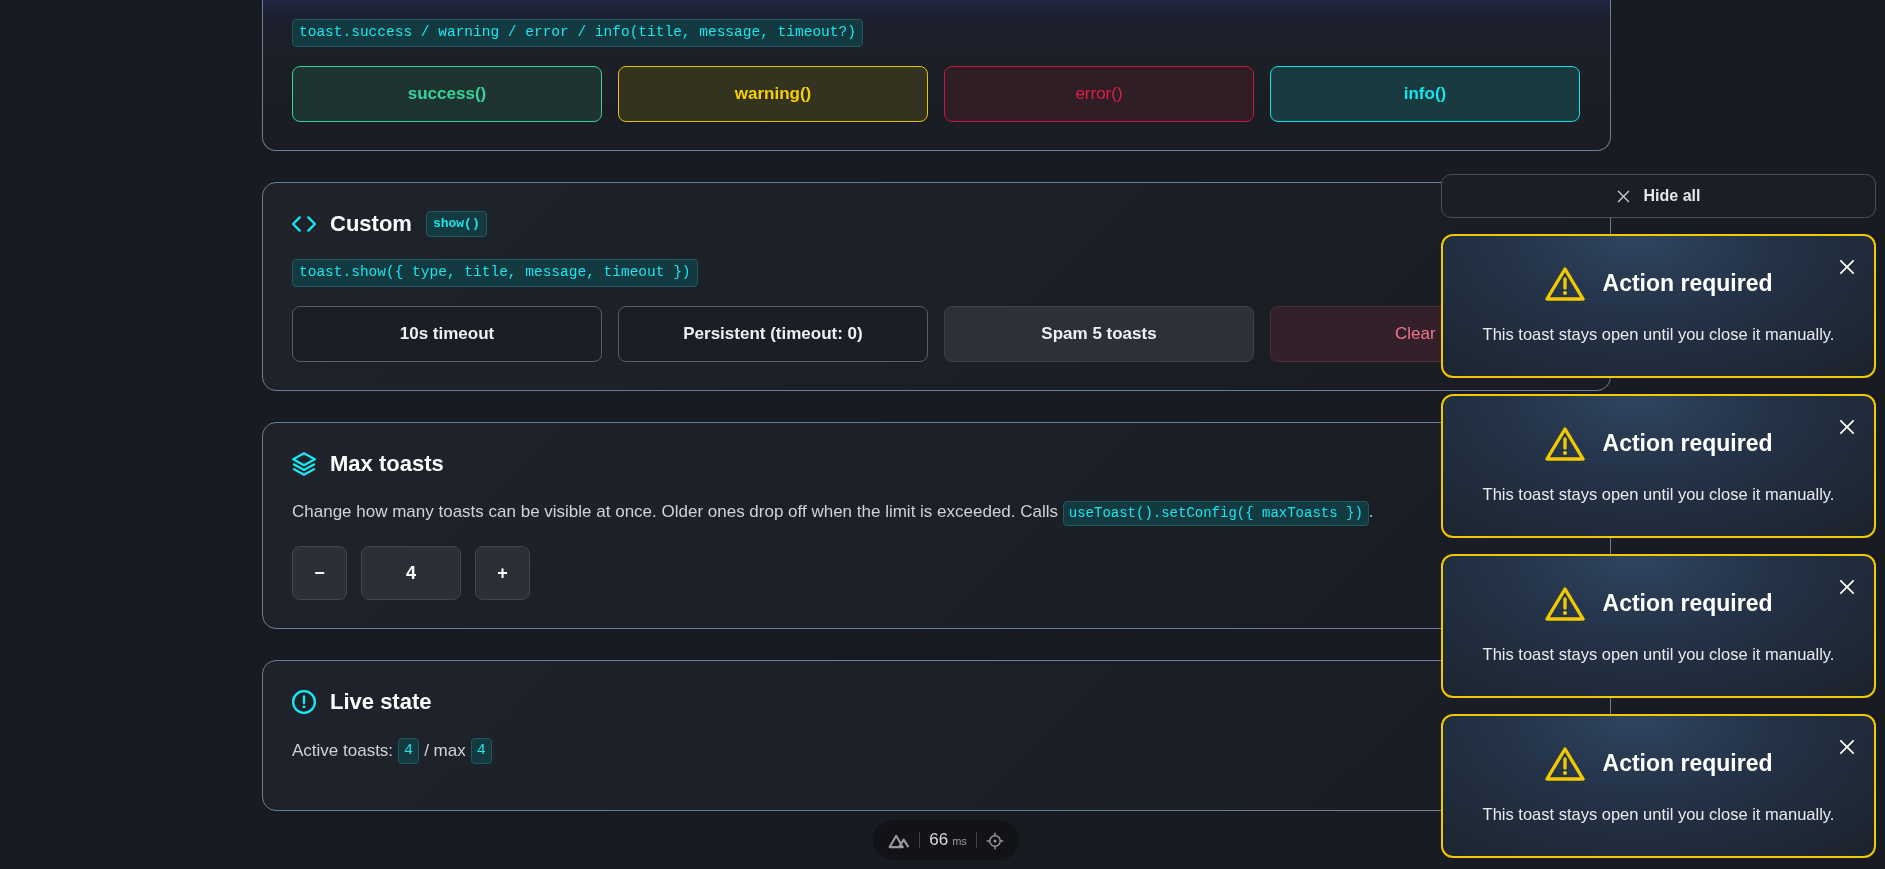 The width and height of the screenshot is (1885, 869). What do you see at coordinates (447, 93) in the screenshot?
I see `toast-button: success()` at bounding box center [447, 93].